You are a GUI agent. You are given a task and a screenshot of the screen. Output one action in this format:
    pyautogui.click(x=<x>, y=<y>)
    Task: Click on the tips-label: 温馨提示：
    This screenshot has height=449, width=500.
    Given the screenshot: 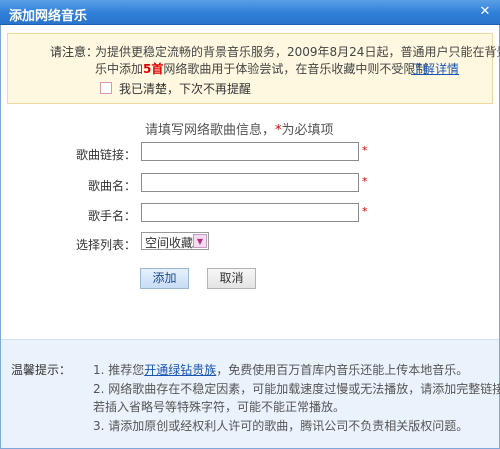 What is the action you would take?
    pyautogui.click(x=41, y=370)
    